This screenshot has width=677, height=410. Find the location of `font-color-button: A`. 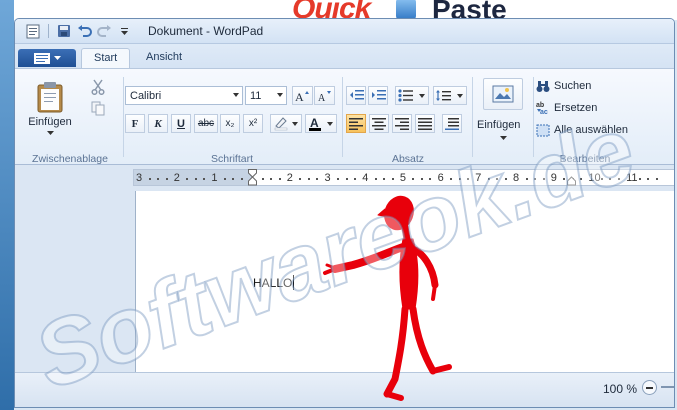

font-color-button: A is located at coordinates (321, 123).